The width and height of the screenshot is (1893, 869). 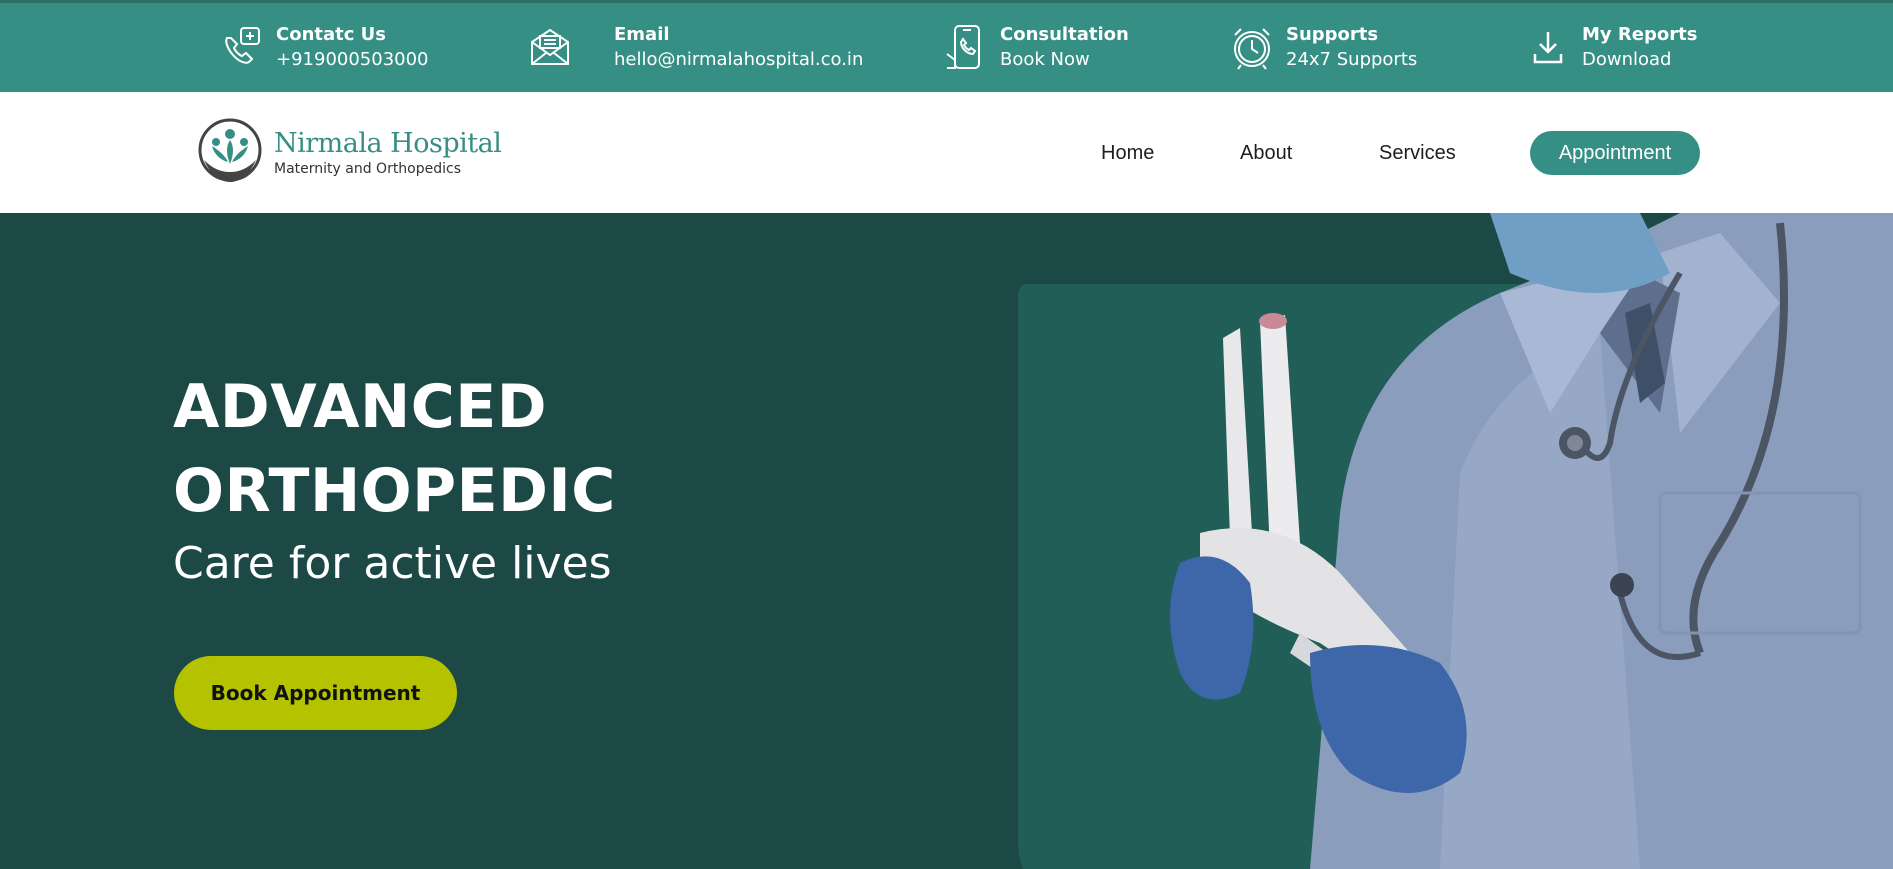 I want to click on contact-title: Contatc Us, so click(x=331, y=34).